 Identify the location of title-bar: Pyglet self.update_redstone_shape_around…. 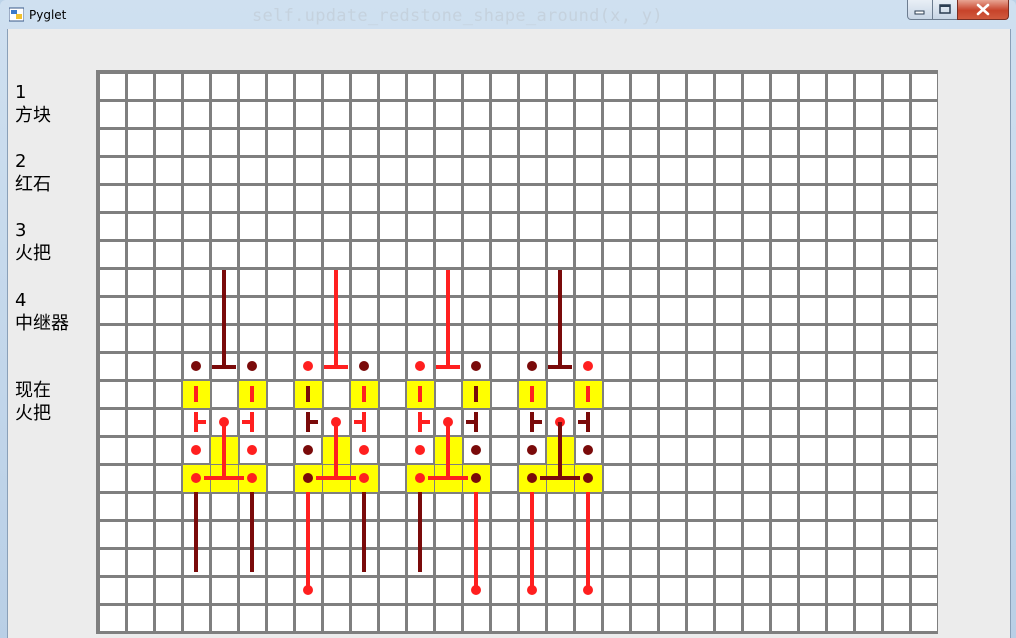
(508, 14).